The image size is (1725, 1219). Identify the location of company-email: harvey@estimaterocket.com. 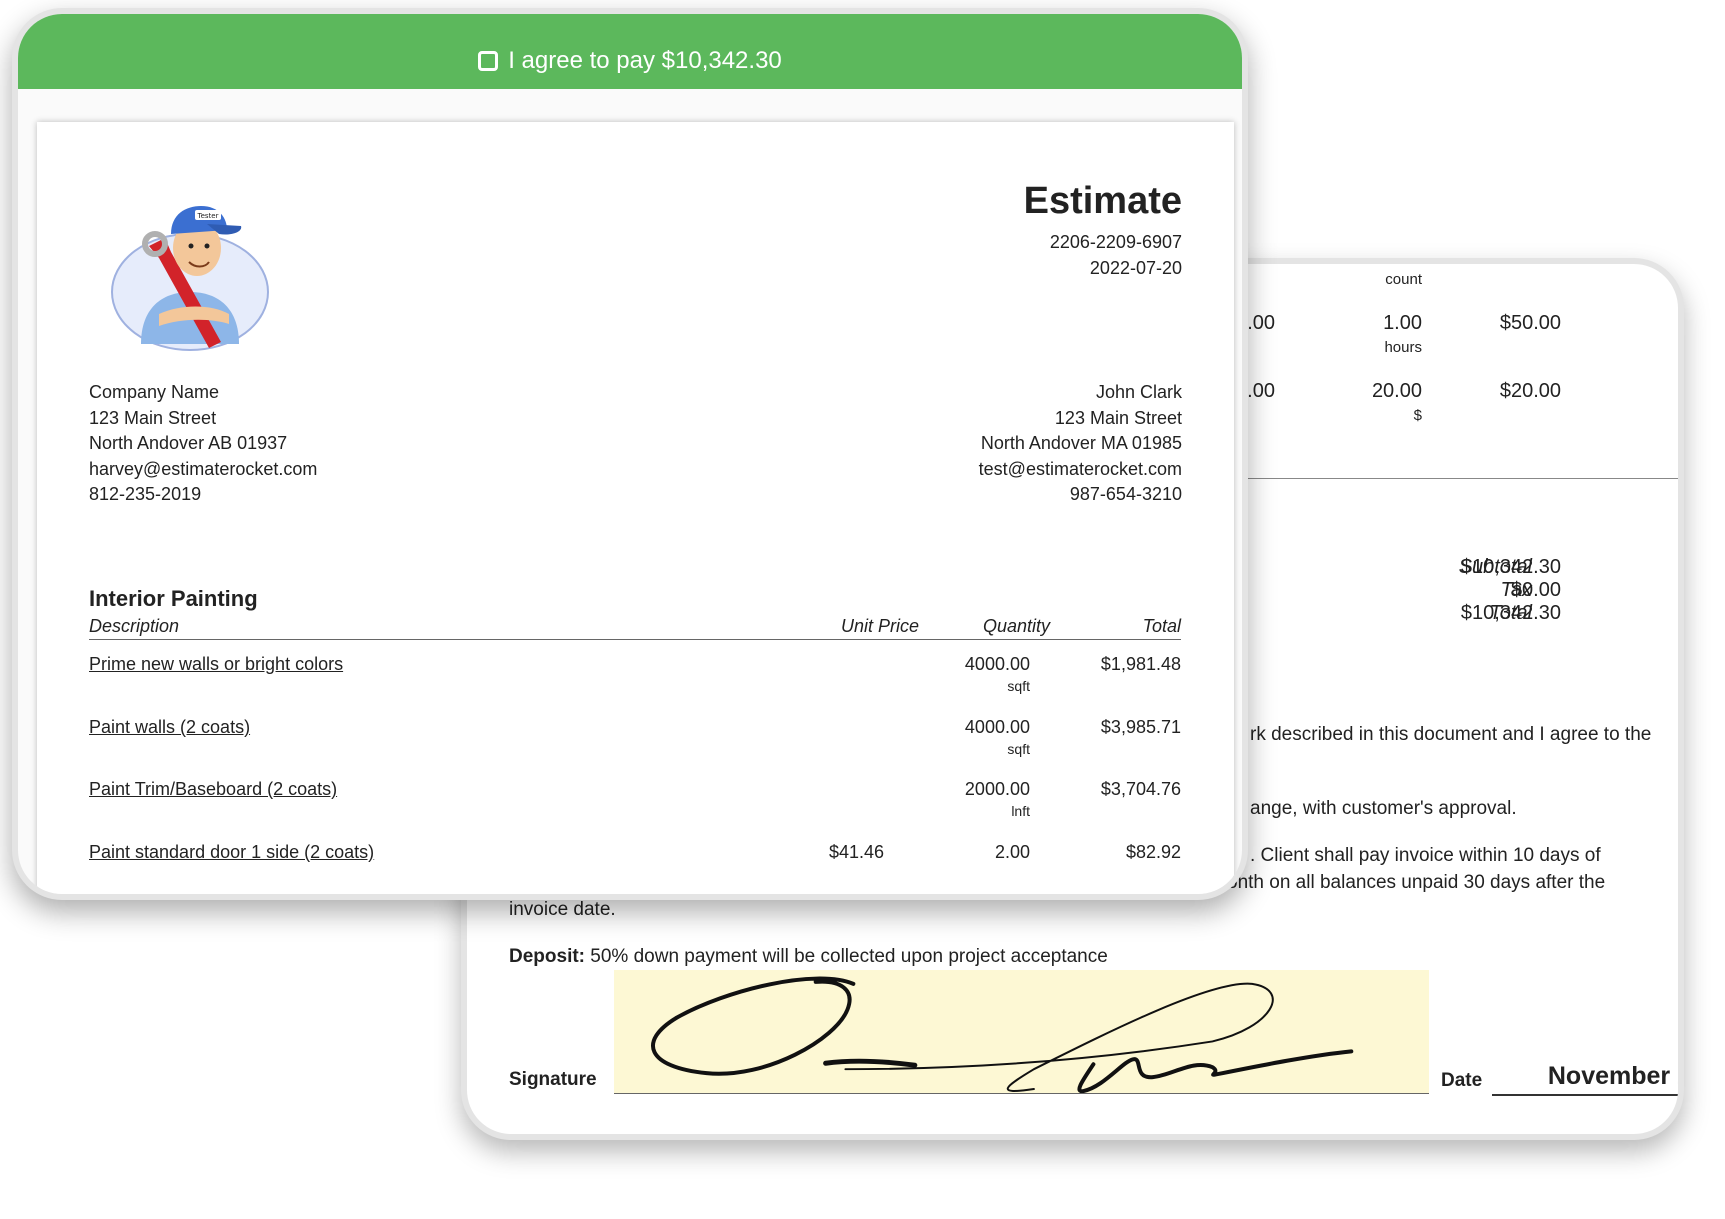
(203, 468).